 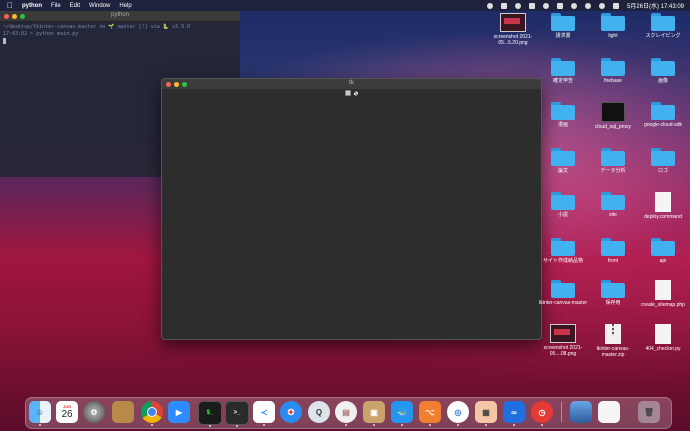 I want to click on menu-help: Help, so click(x=125, y=6).